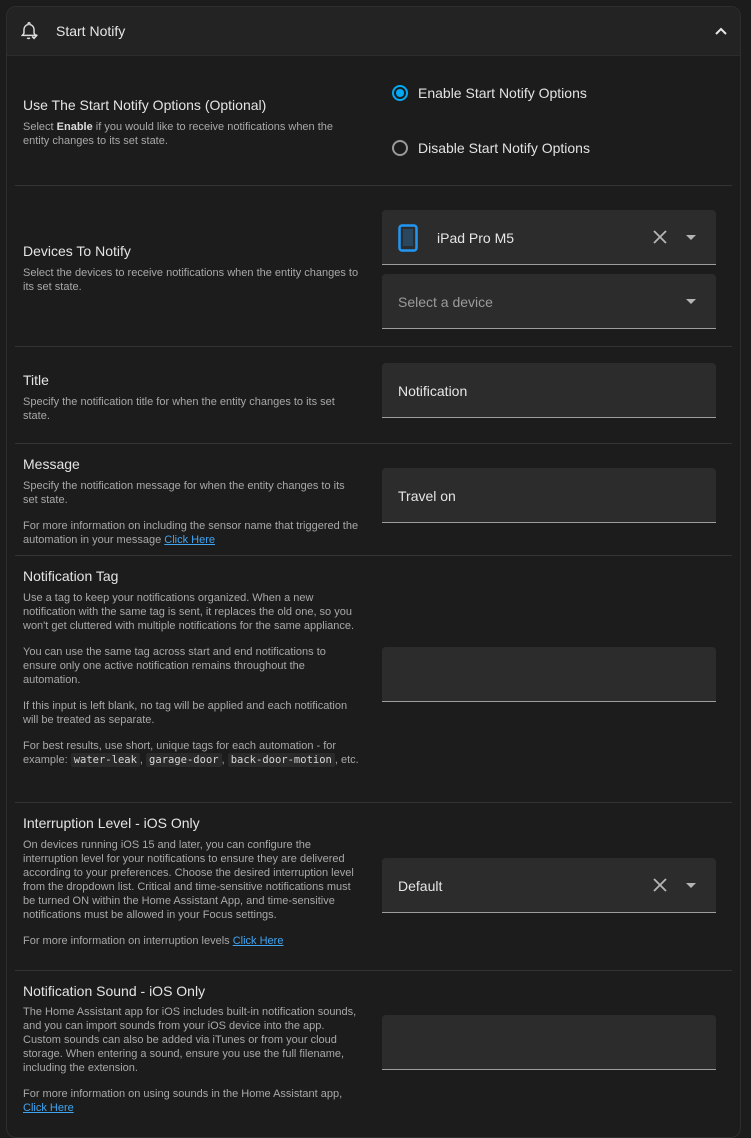 This screenshot has width=751, height=1138. I want to click on message-input: Travel on, so click(549, 495).